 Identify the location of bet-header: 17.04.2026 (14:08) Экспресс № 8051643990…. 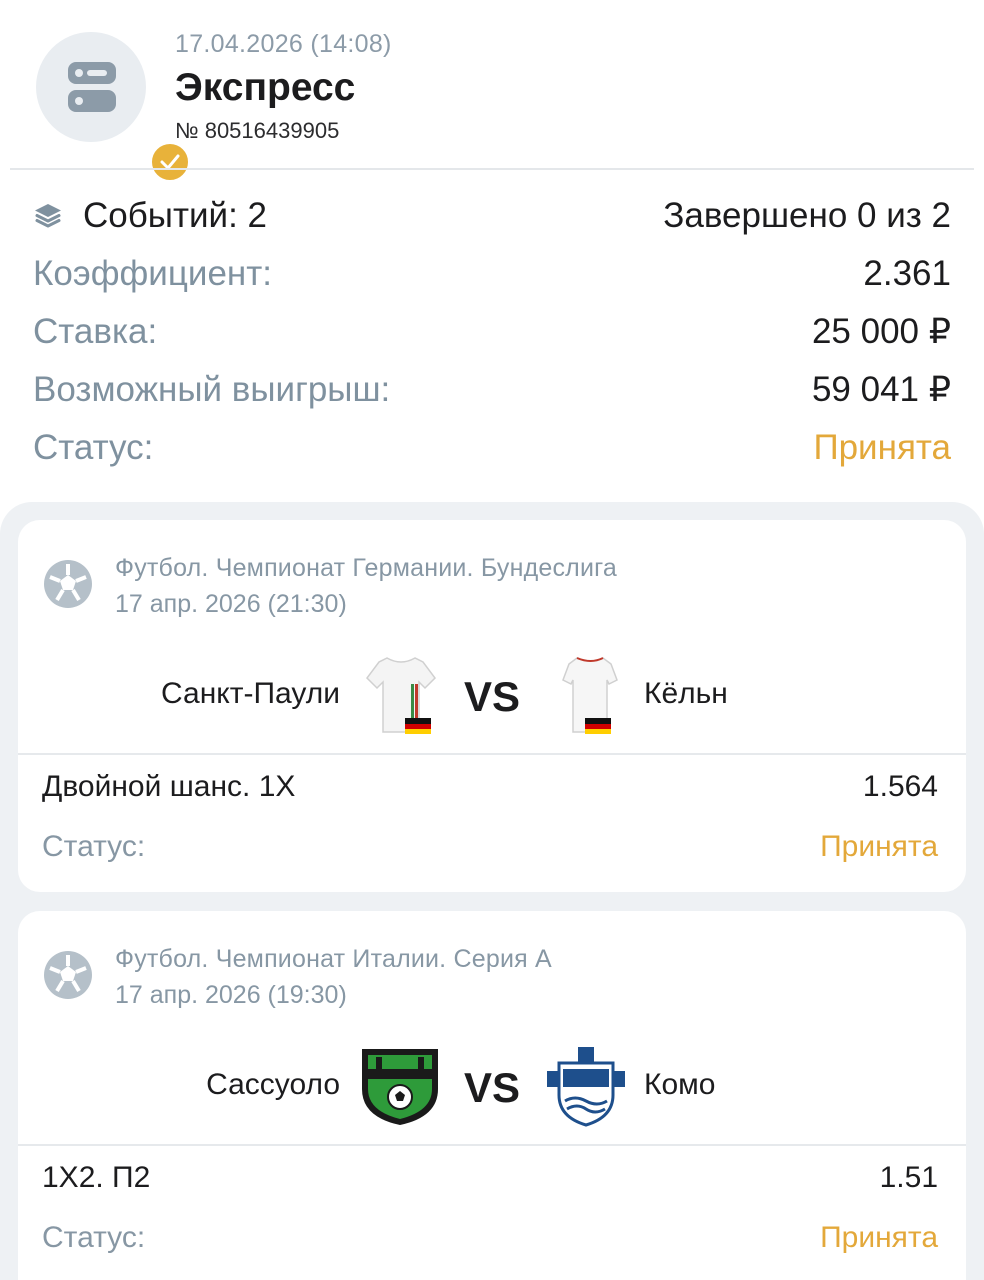
(492, 92).